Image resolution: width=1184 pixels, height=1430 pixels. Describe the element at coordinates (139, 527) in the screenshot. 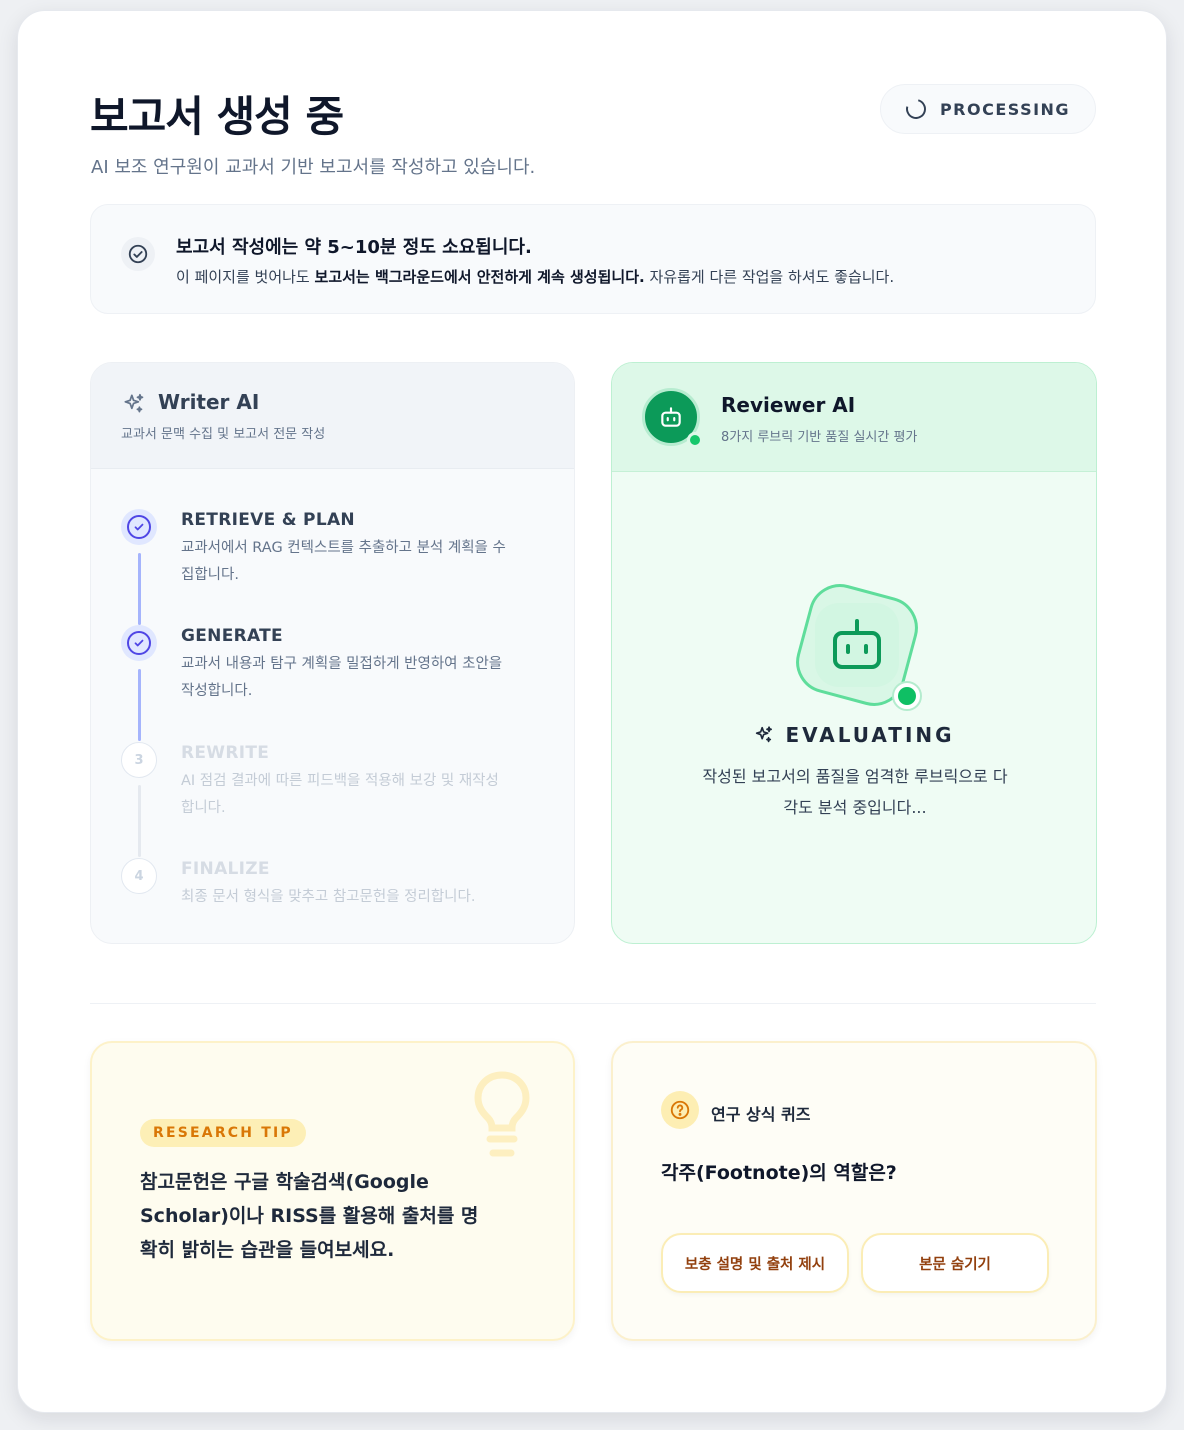

I see `step-1-check-icon` at that location.